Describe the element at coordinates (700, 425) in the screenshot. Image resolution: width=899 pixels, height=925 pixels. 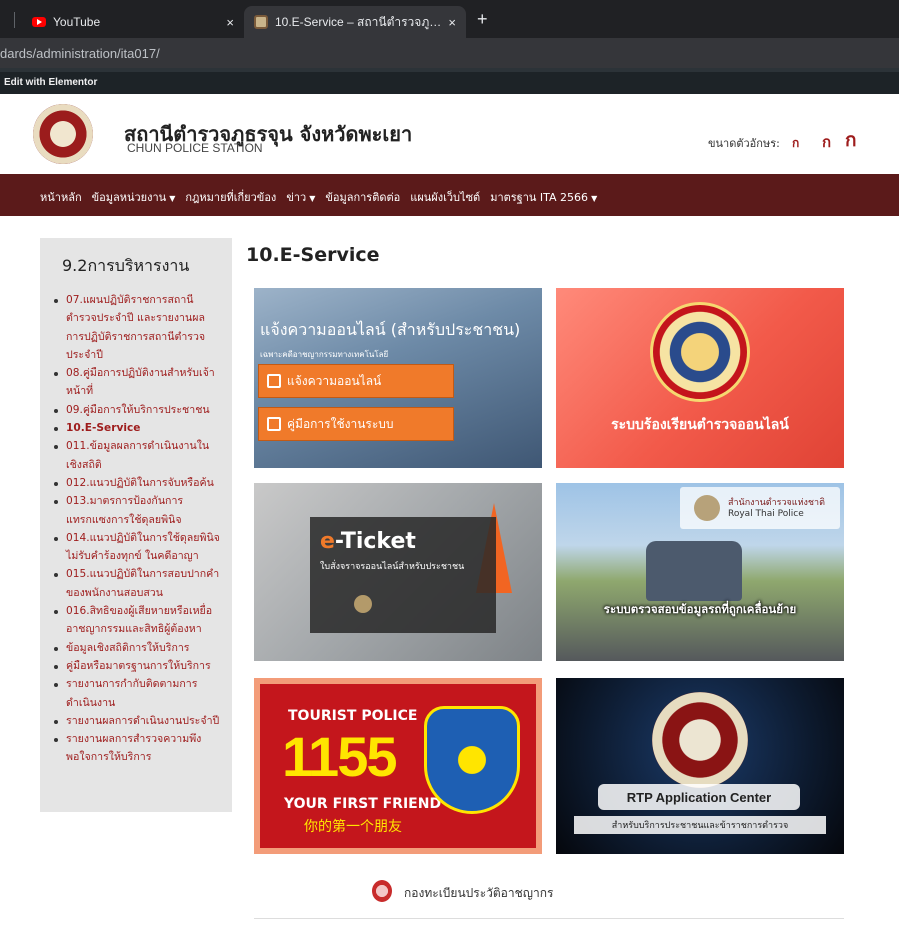
I see `complaint-caption: ระบบร้องเรียนตำรวจออนไลน์` at that location.